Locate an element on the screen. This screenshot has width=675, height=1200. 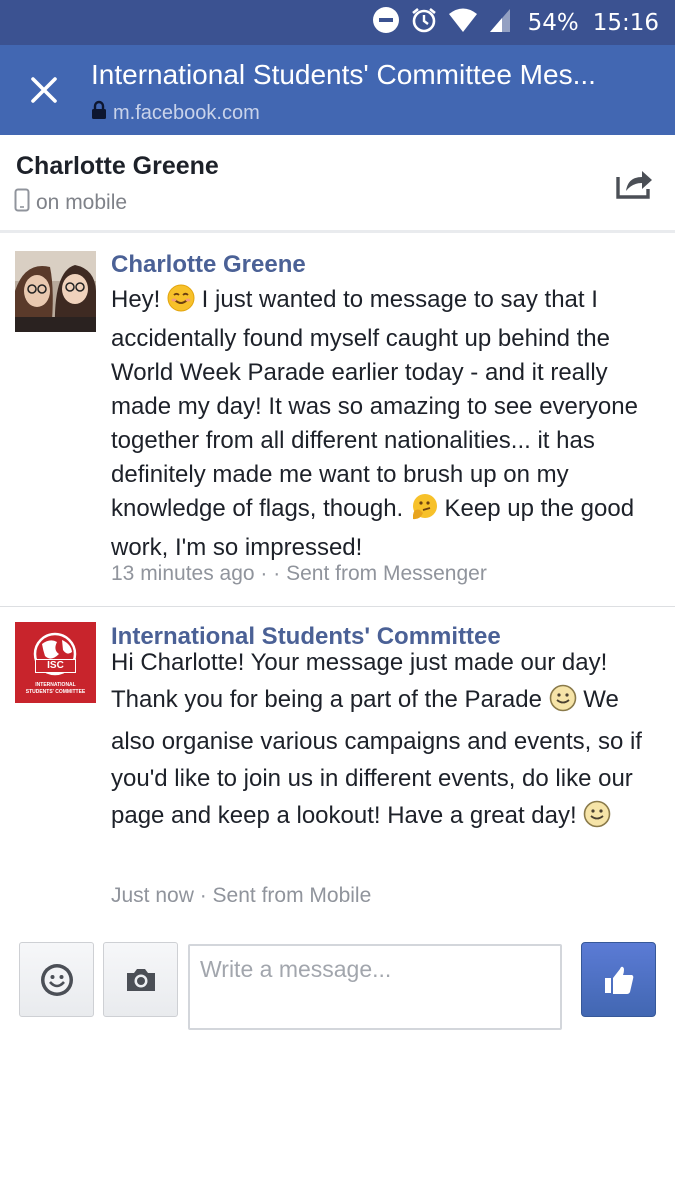
message-input is located at coordinates (375, 987).